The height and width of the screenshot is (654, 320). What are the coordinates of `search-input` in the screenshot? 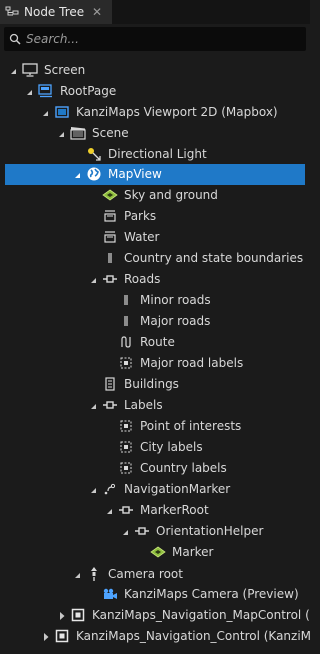 It's located at (156, 39).